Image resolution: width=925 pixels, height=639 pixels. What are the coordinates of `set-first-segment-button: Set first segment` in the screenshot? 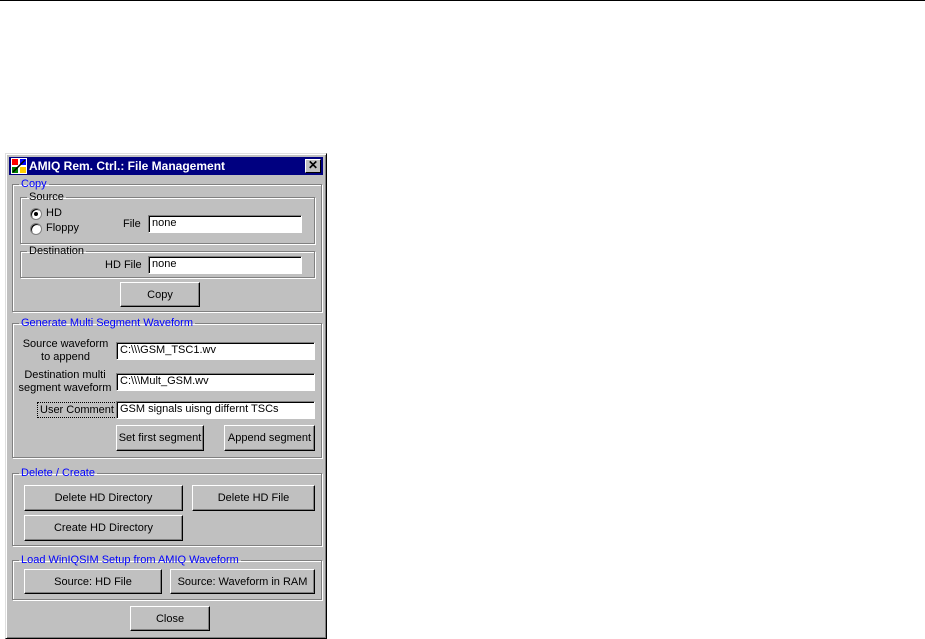 It's located at (160, 438).